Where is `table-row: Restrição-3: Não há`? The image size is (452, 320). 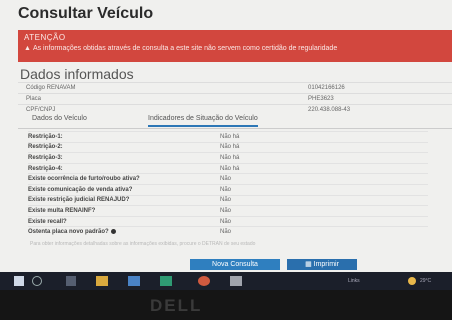
table-row: Restrição-3: Não há is located at coordinates (228, 158).